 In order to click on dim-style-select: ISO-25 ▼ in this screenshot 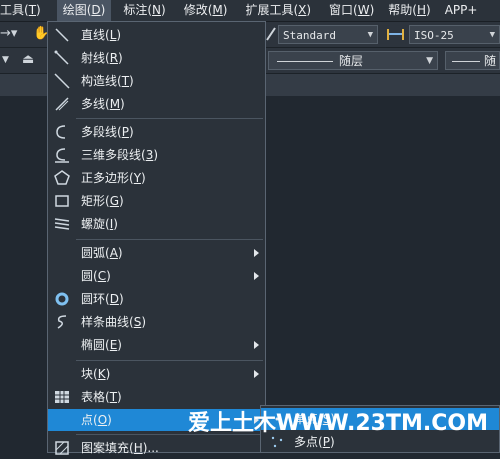, I will do `click(454, 34)`.